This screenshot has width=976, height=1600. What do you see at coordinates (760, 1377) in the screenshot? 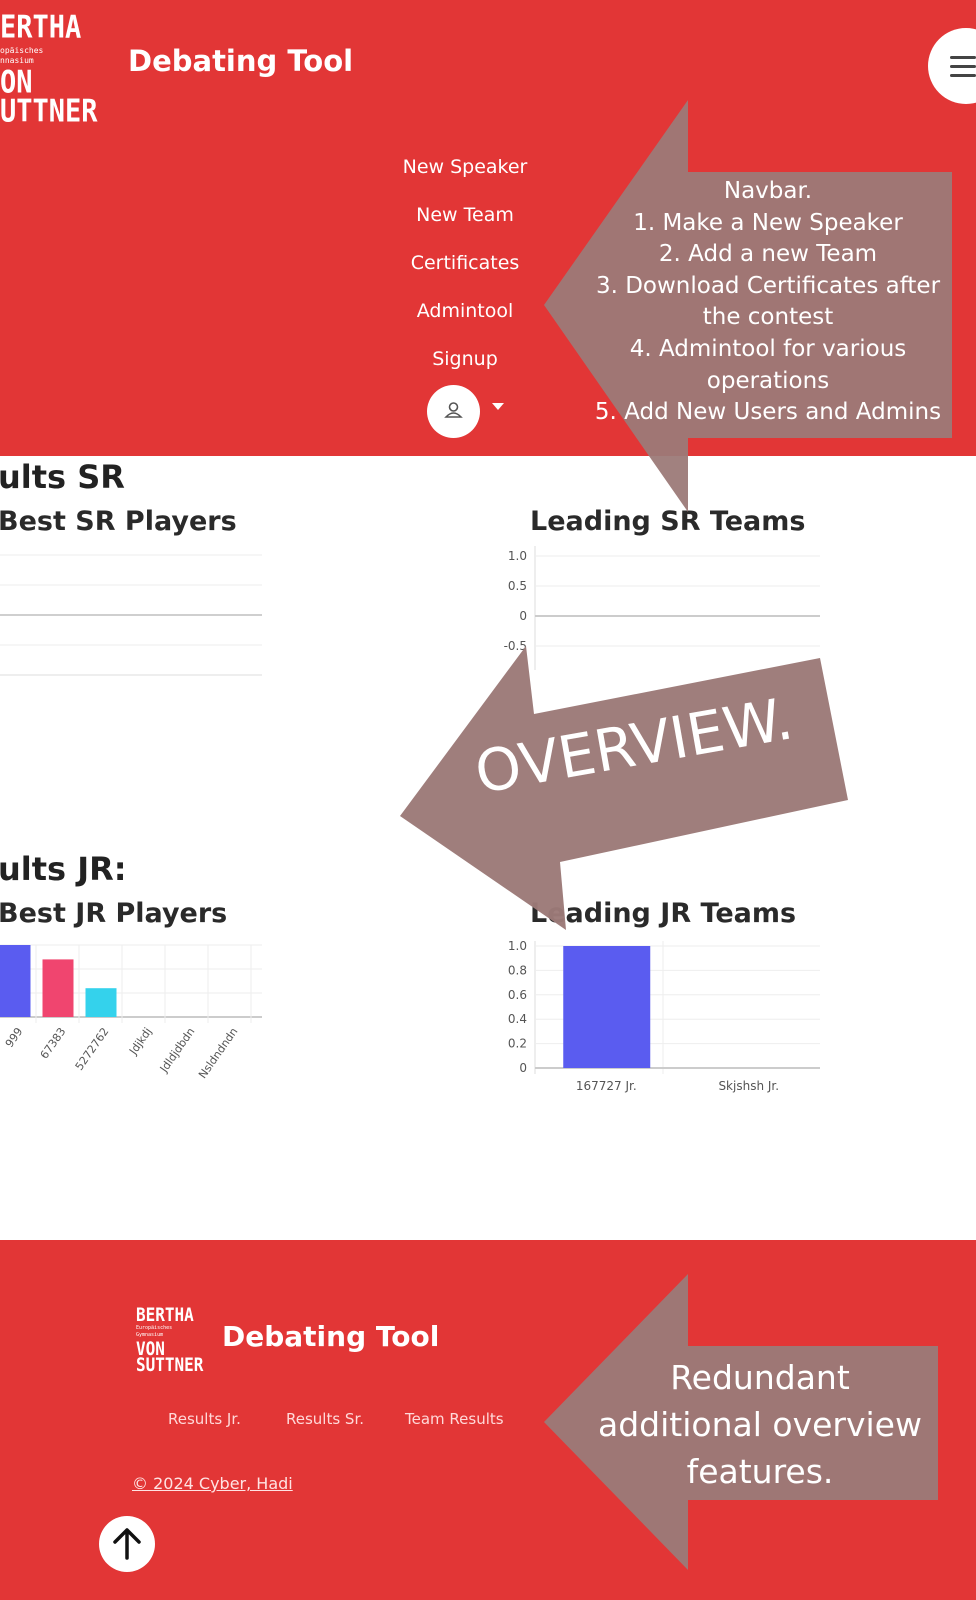
I see `callout-line: Redundant` at bounding box center [760, 1377].